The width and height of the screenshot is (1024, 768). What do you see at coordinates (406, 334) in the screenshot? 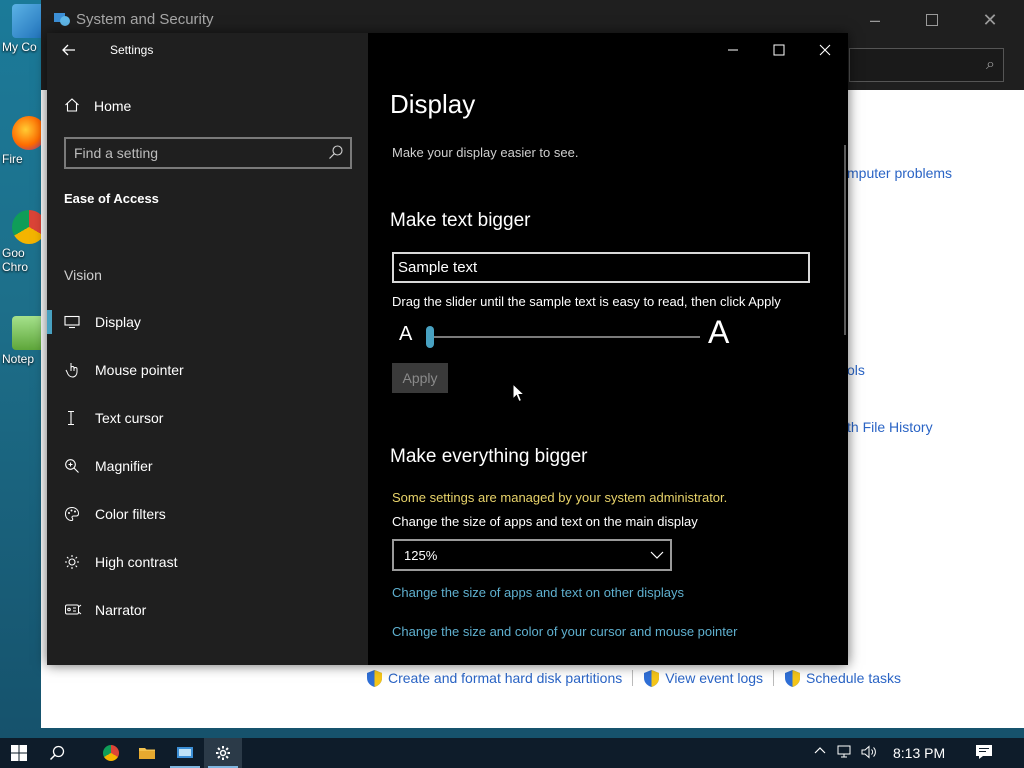
I see `slider-small-a-label: A` at bounding box center [406, 334].